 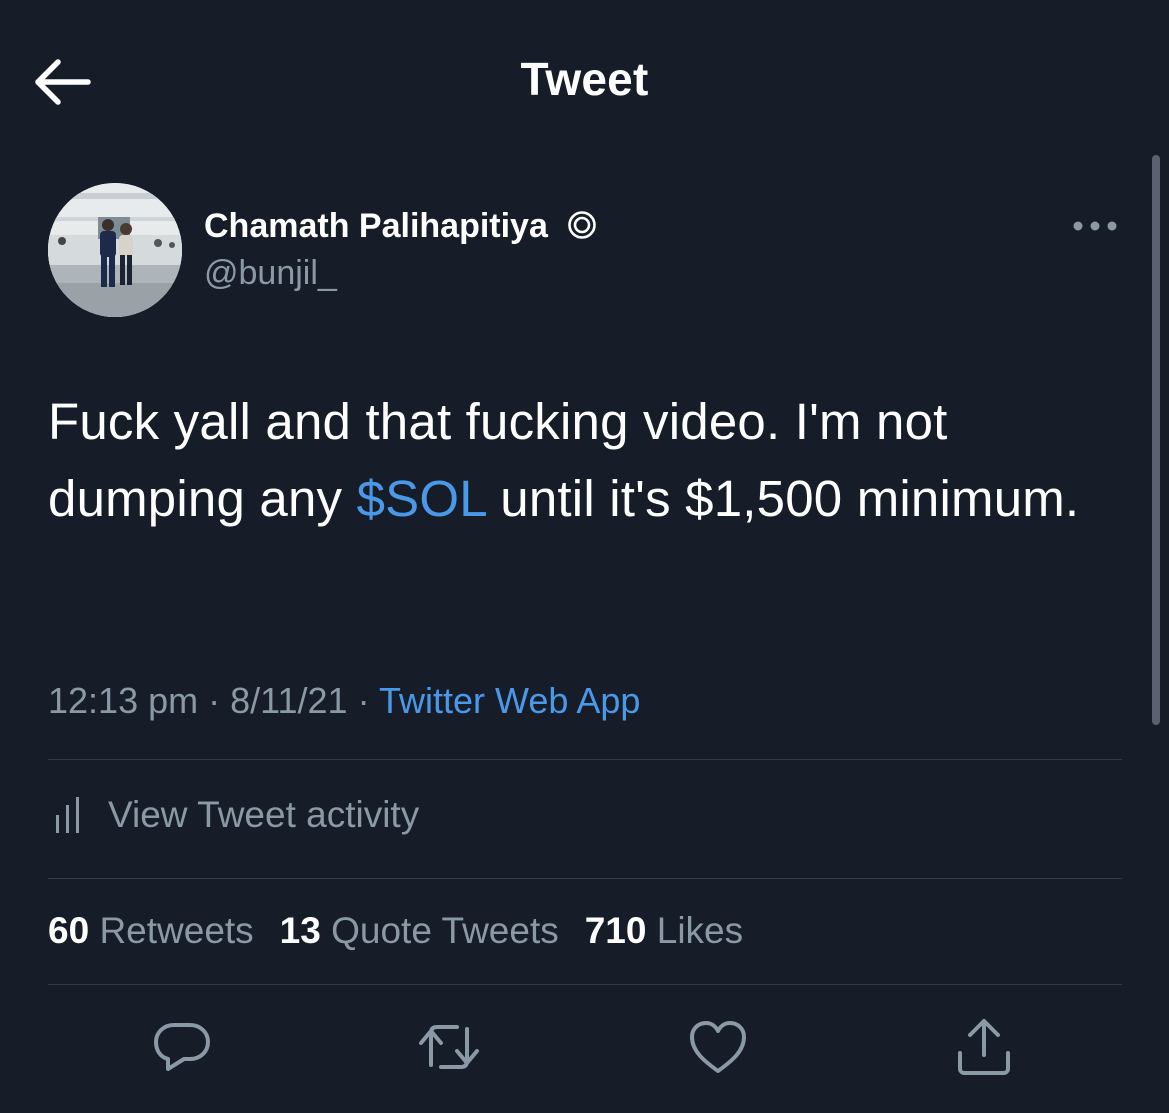 I want to click on avatar, so click(x=115, y=250).